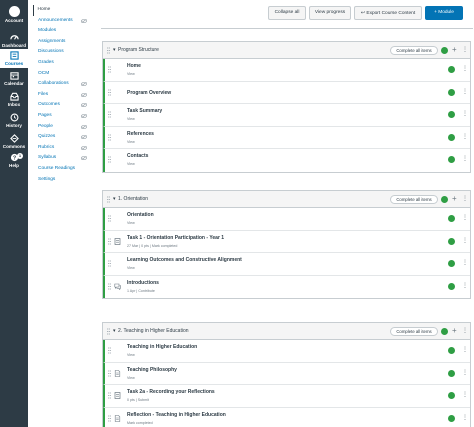 The width and height of the screenshot is (474, 427). What do you see at coordinates (286, 286) in the screenshot?
I see `module-item: Introductions 1 Apr | Contribute ⋮` at bounding box center [286, 286].